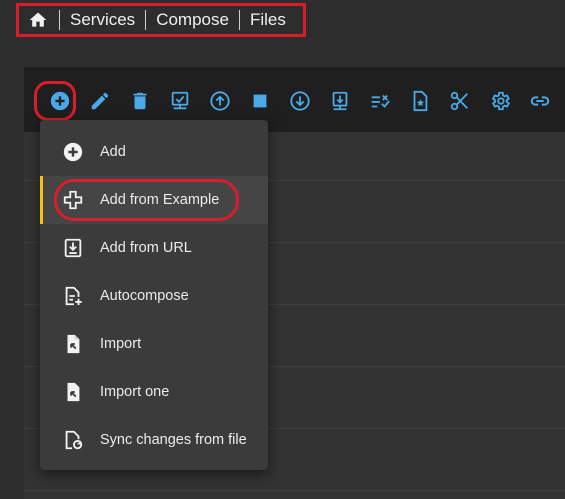  I want to click on menu-item-label: Sync changes from file, so click(173, 440).